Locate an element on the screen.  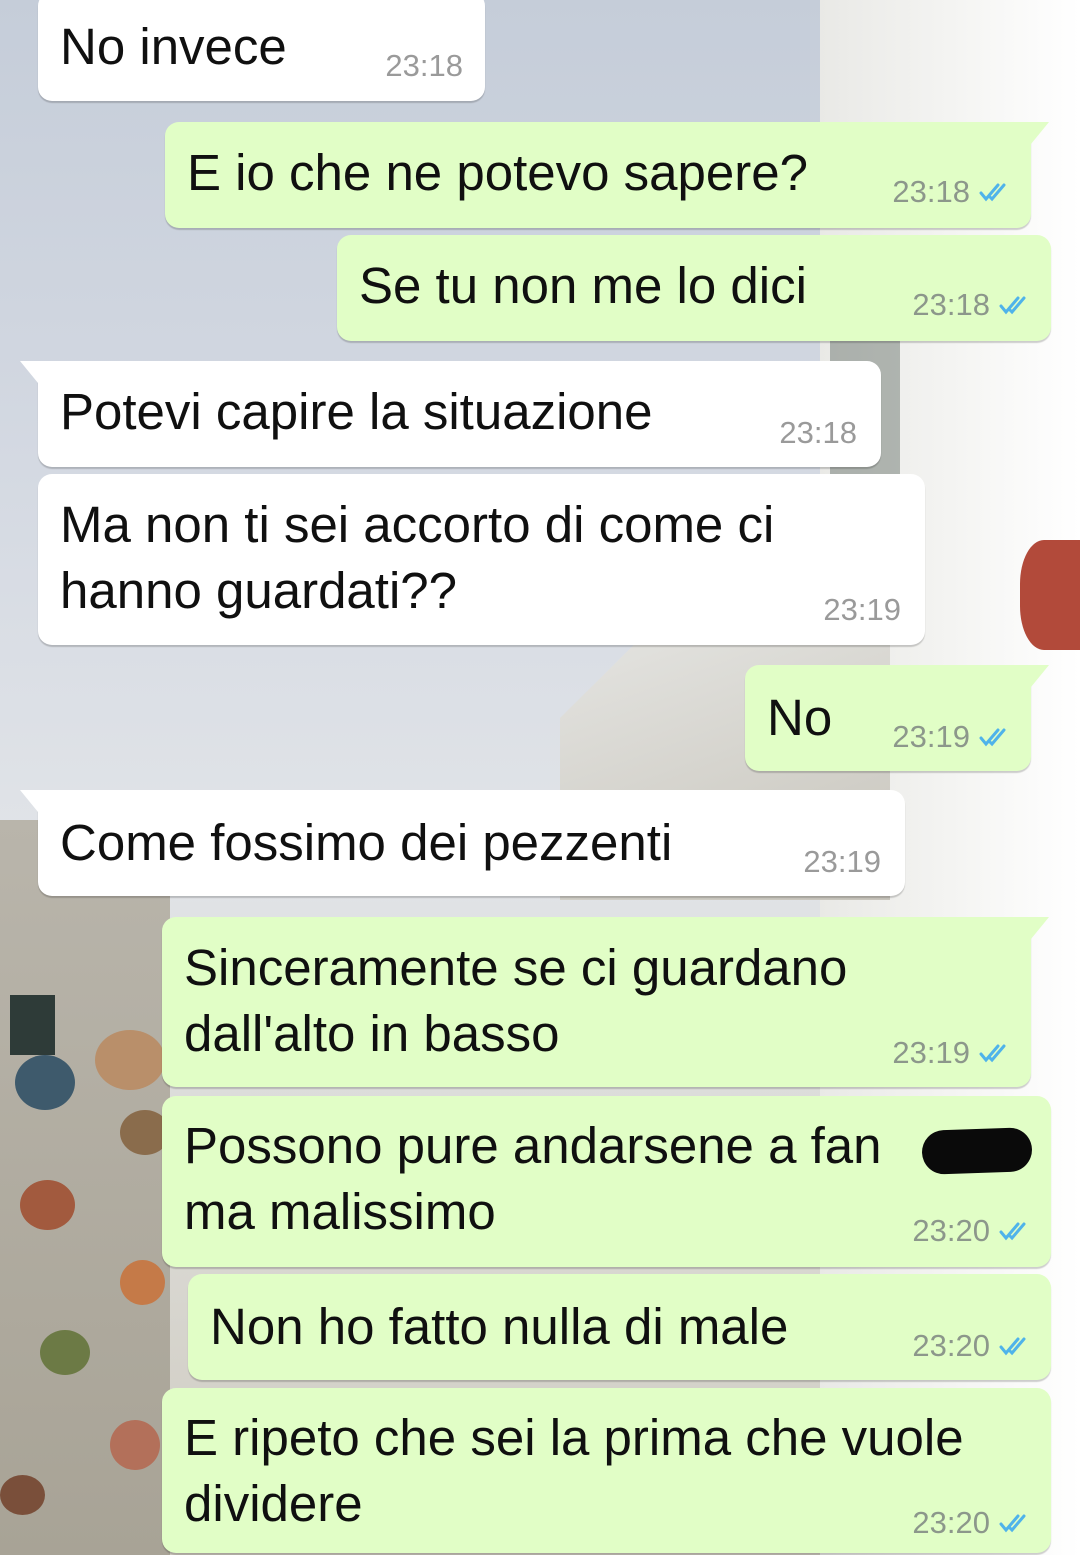
message-text-line: Sinceramente se ci guardano is located at coordinates (516, 967).